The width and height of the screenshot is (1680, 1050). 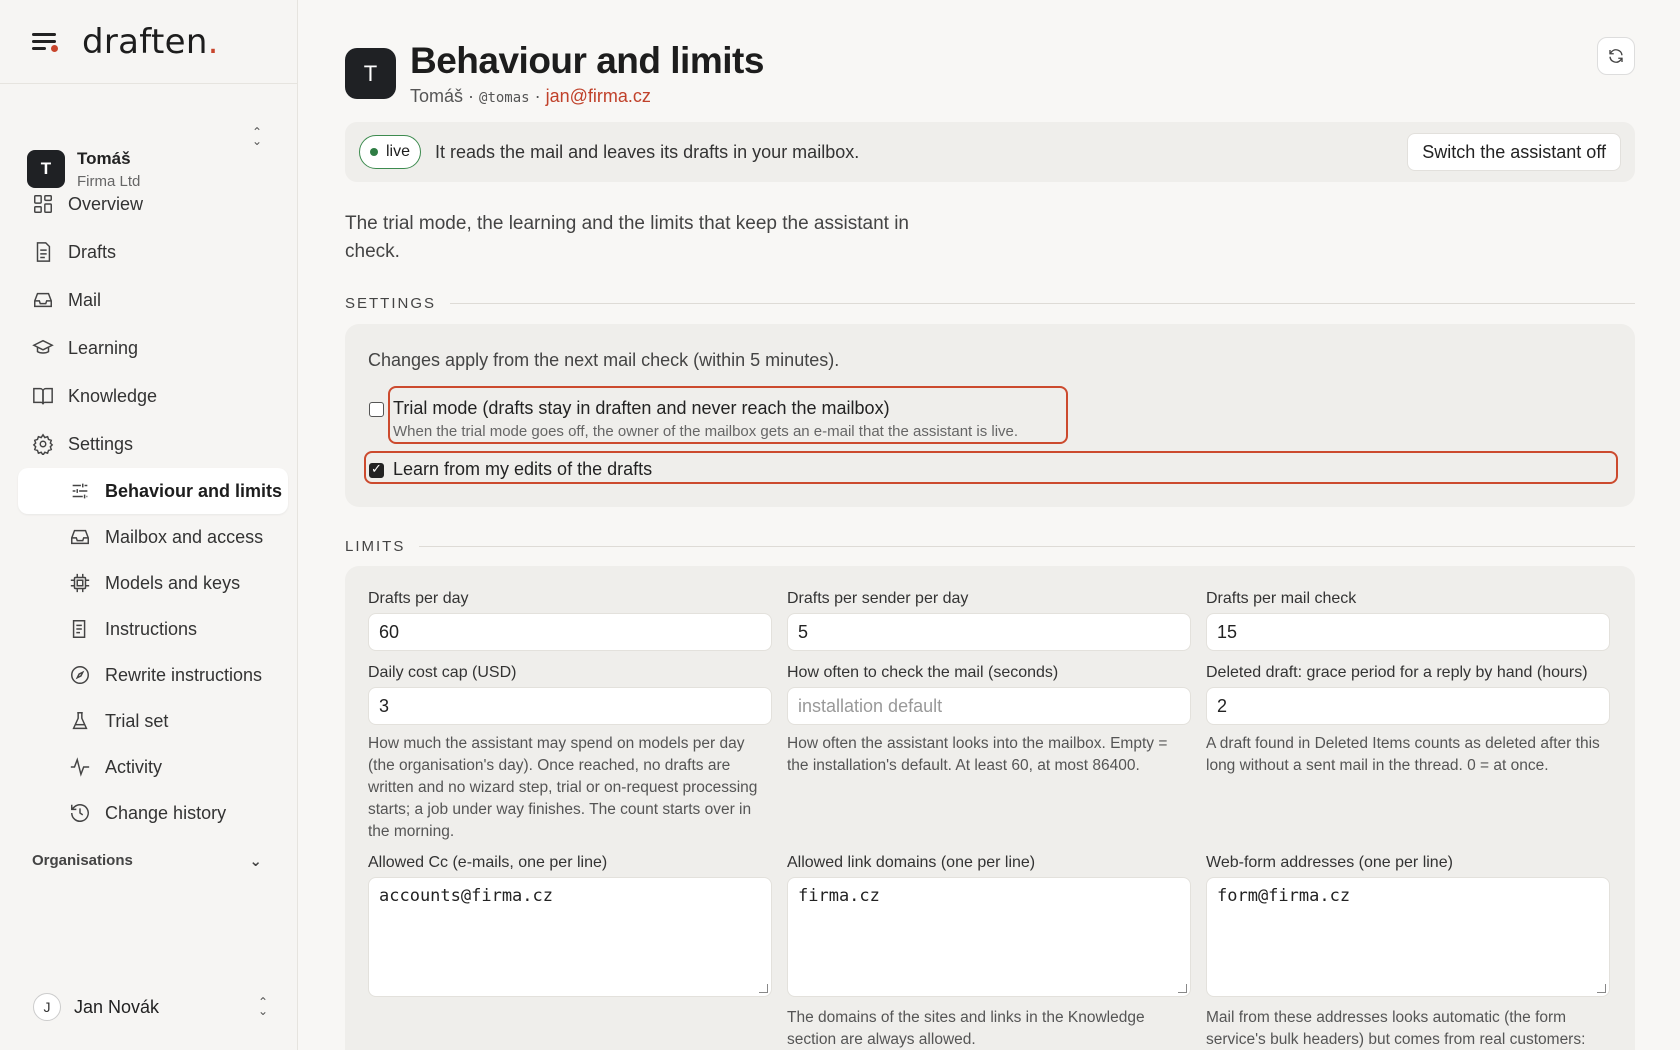 I want to click on drafts-per-day-field: Drafts per day 60, so click(x=570, y=620).